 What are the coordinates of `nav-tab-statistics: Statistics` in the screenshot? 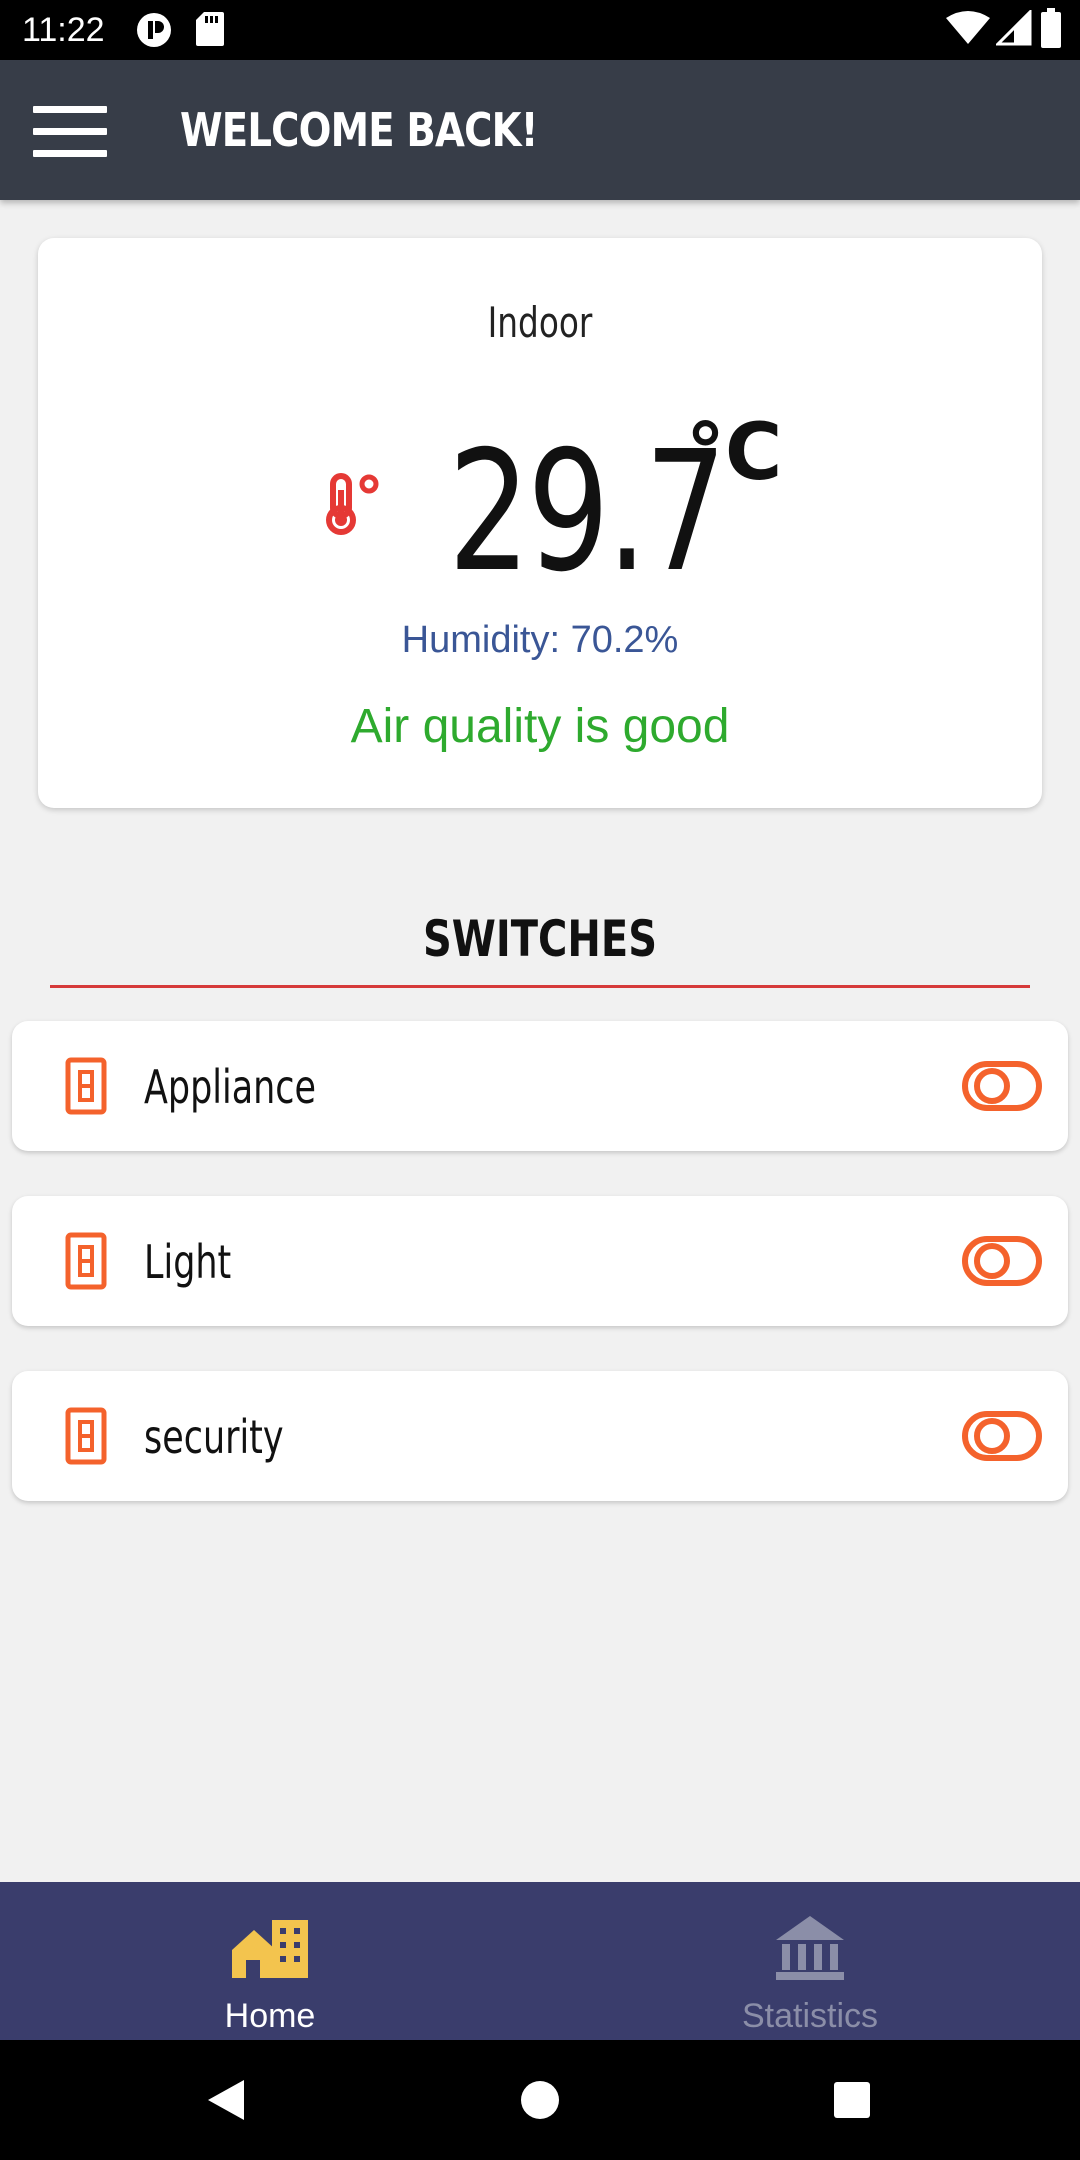 It's located at (810, 1961).